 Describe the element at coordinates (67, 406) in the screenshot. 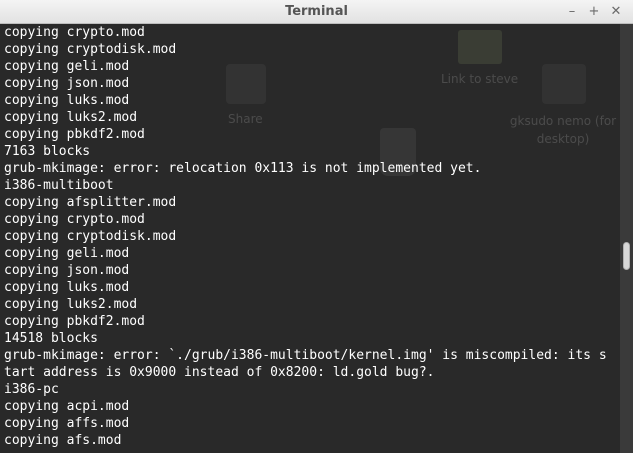

I see `terminal-line: copying acpi.mod` at that location.